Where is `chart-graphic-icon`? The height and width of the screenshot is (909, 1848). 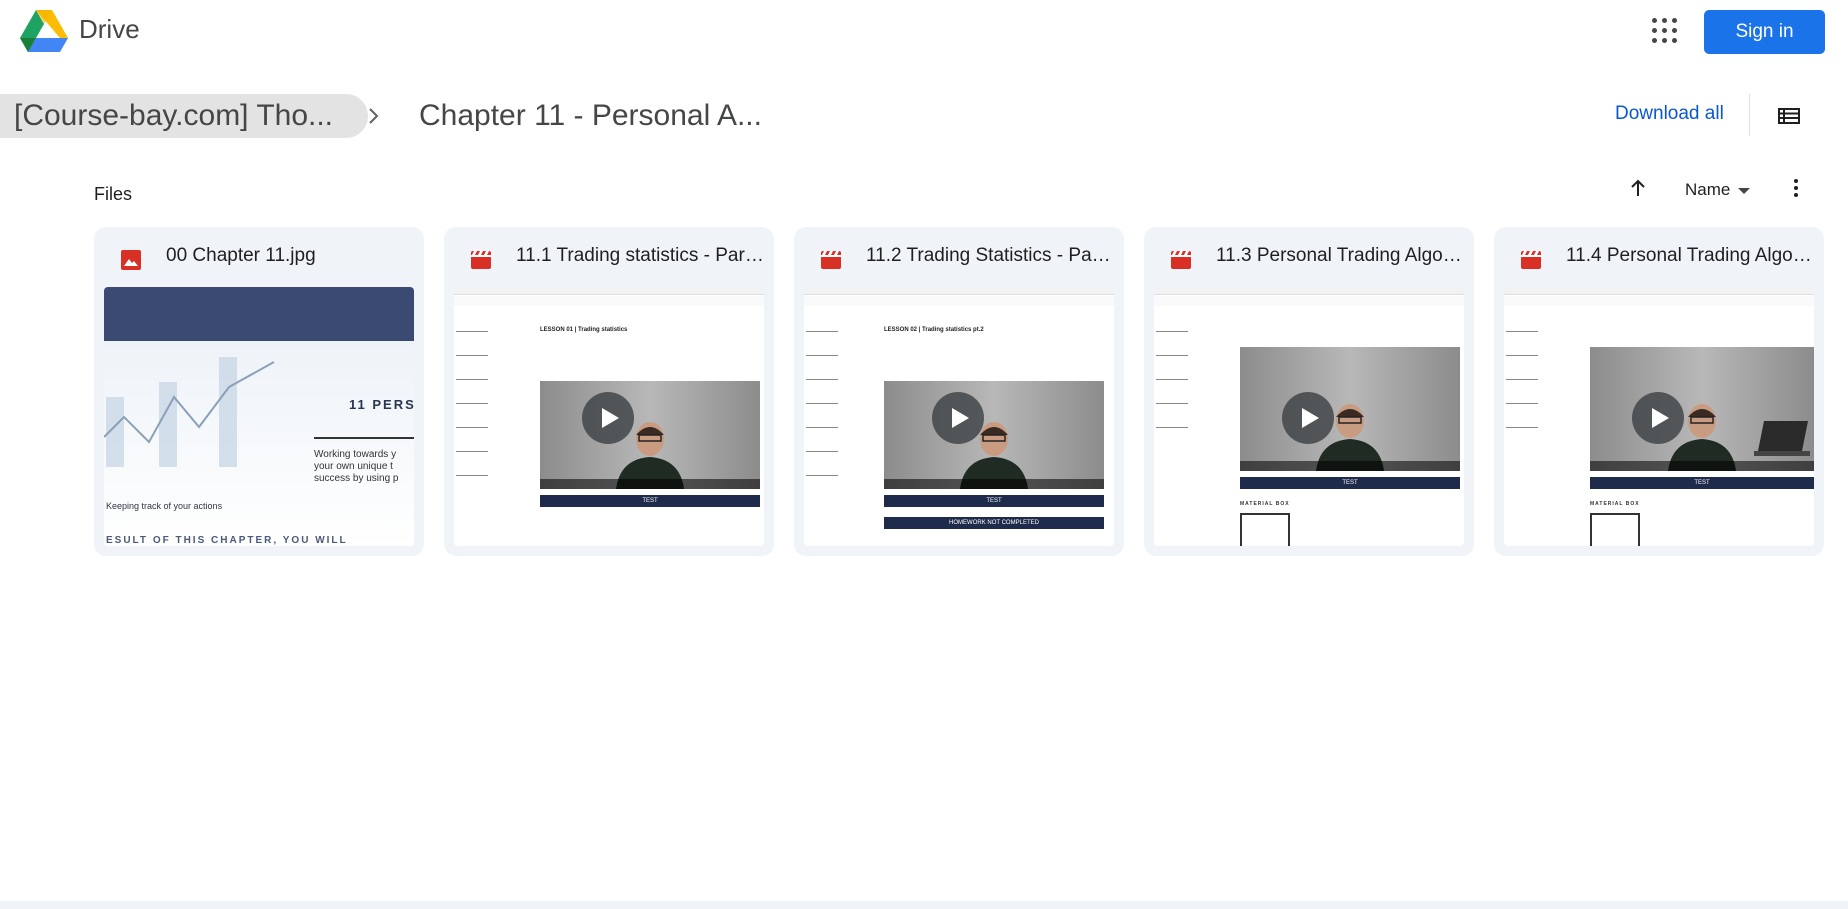 chart-graphic-icon is located at coordinates (189, 412).